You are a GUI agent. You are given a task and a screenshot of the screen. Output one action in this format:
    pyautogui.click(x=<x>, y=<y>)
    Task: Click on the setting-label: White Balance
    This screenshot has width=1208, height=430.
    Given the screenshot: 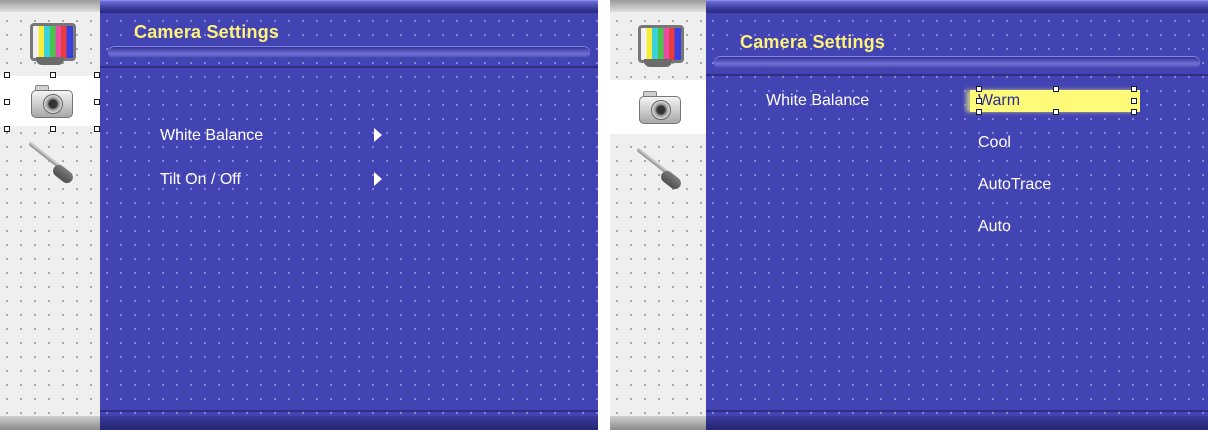 What is the action you would take?
    pyautogui.click(x=818, y=100)
    